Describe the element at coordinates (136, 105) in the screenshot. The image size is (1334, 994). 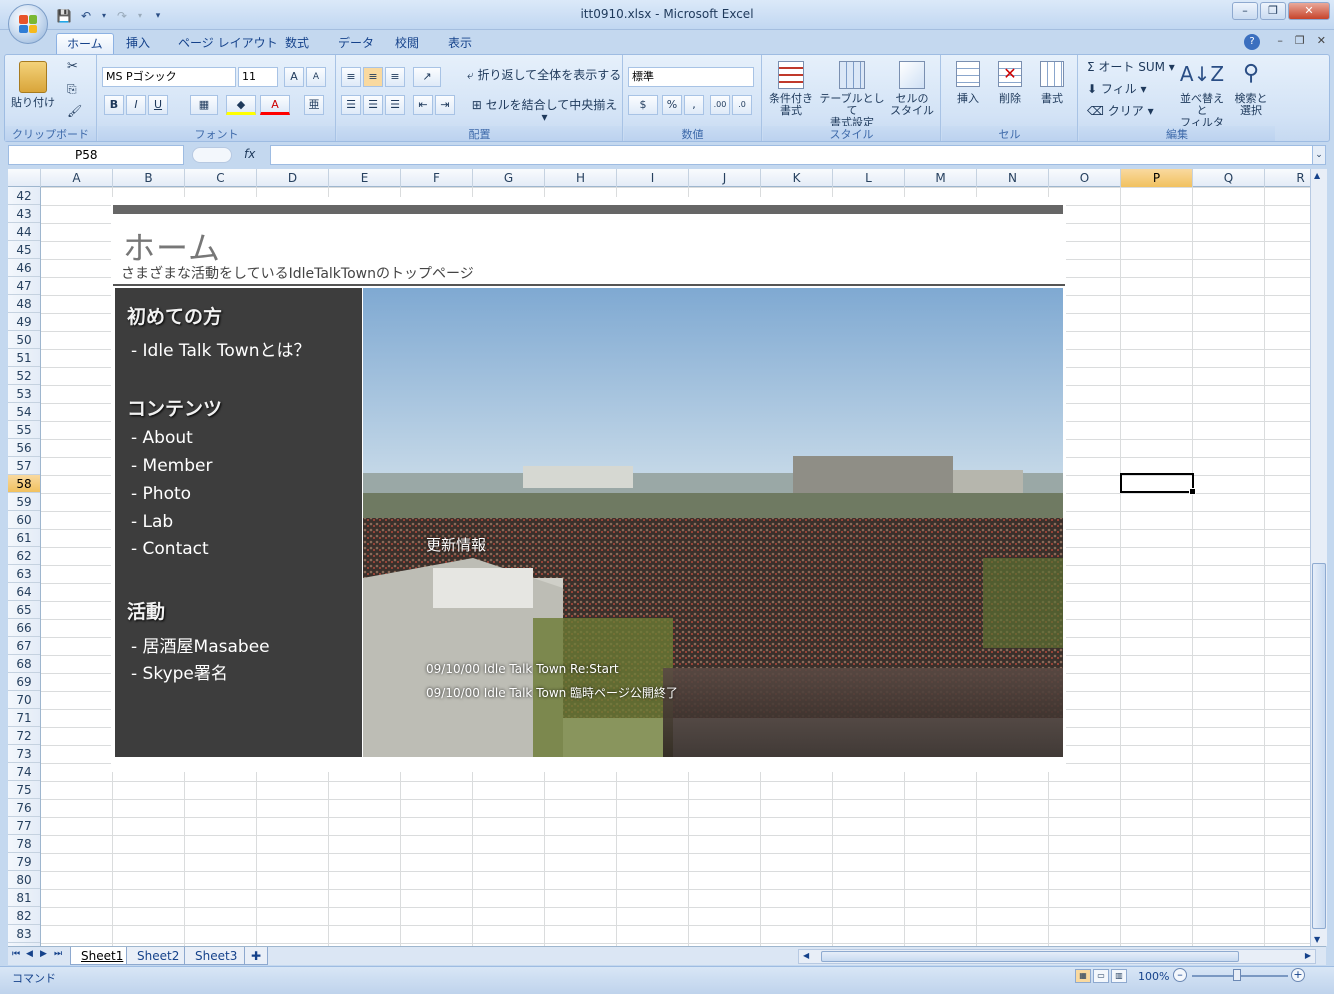
I see `italic-button: I` at that location.